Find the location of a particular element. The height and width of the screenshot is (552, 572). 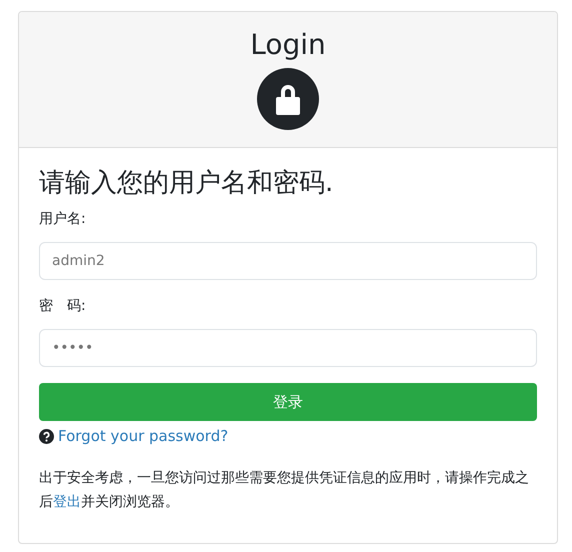

security-notice: 出于安全考虑，一旦您访问过那些需要您提供凭证信息的应用时，请操作完成之后登出并关闭浏览器。 is located at coordinates (284, 490).